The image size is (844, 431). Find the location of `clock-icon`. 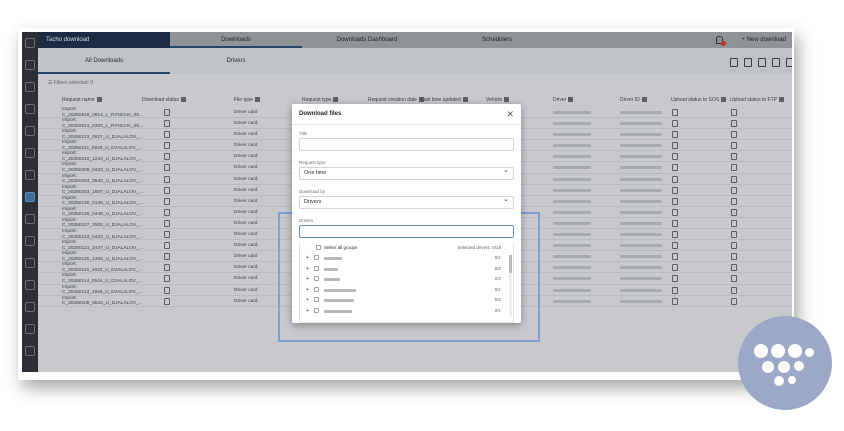

clock-icon is located at coordinates (30, 219).